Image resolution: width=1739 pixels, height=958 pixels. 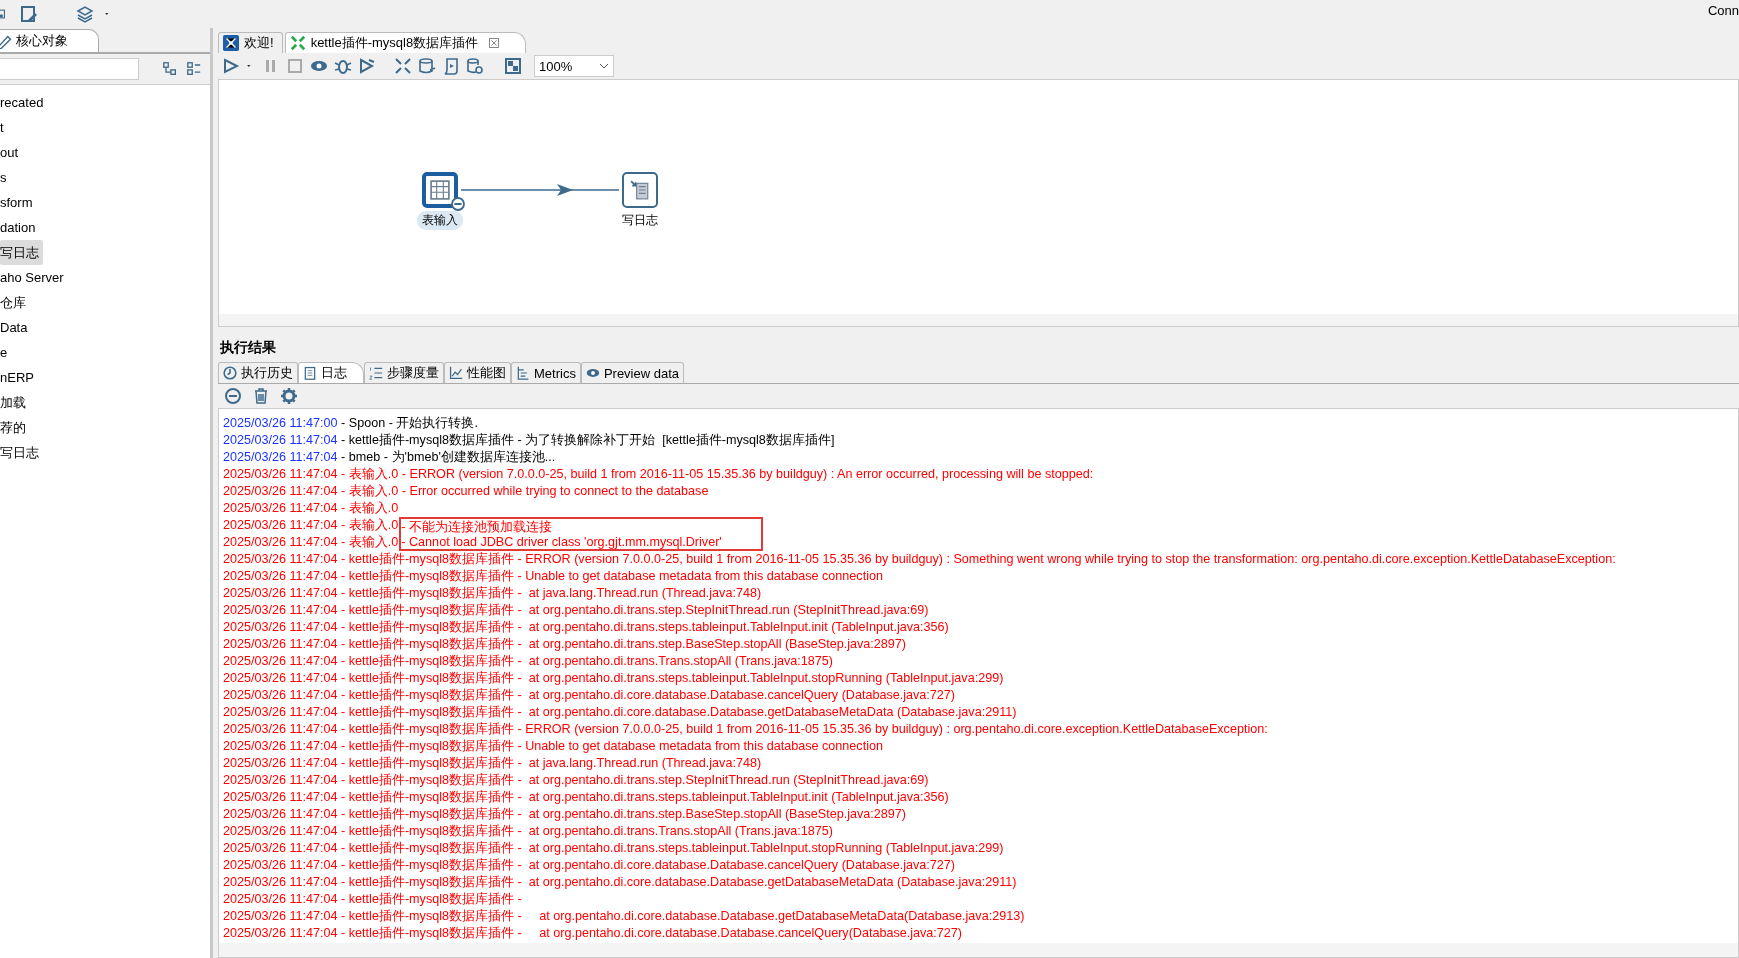 I want to click on connect-link: Conn, so click(x=1723, y=10).